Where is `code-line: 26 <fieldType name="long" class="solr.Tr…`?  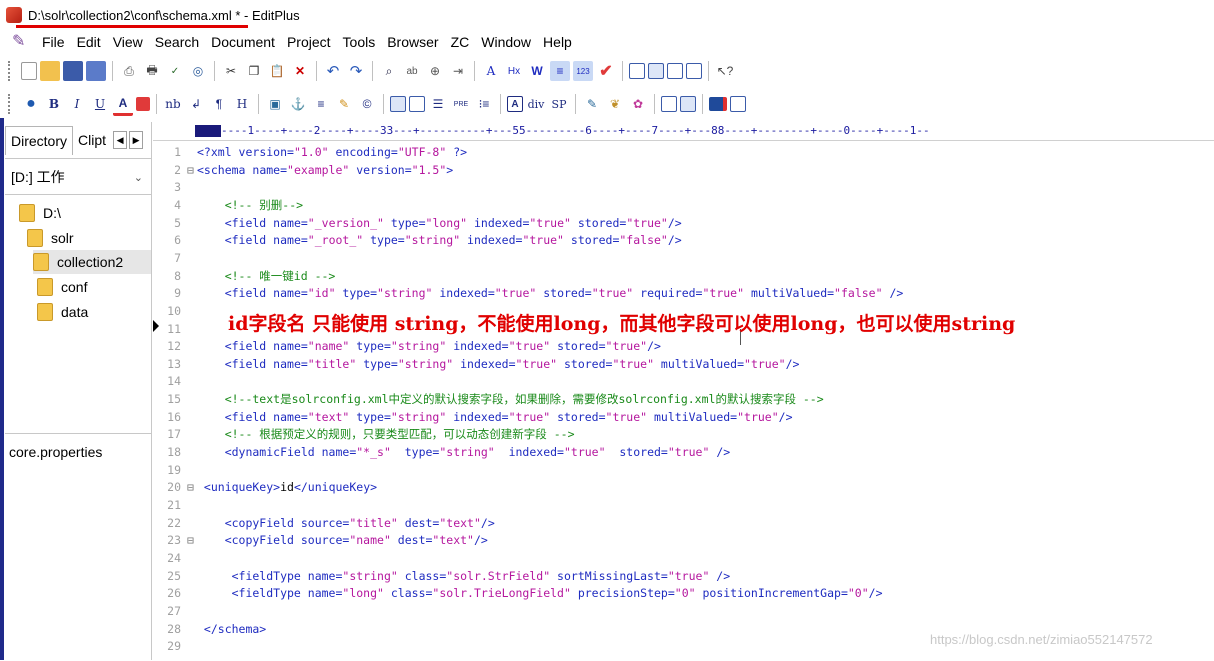
code-line: 26 <fieldType name="long" class="solr.Tr… is located at coordinates (517, 594).